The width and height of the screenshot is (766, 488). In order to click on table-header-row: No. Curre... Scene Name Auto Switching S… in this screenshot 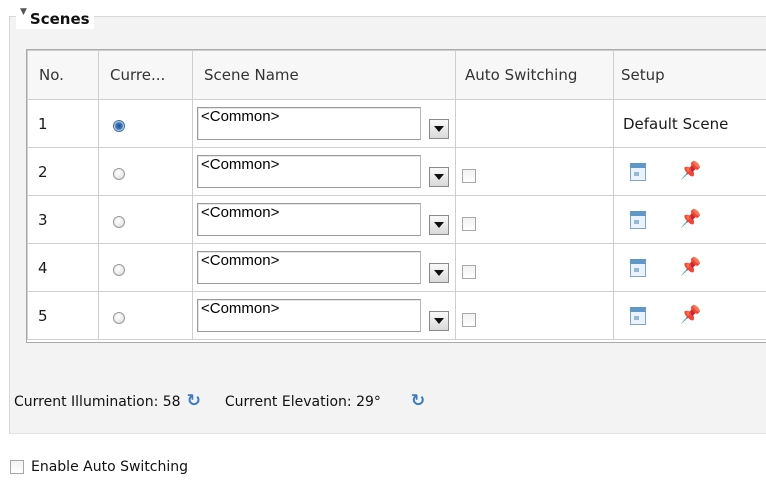, I will do `click(396, 75)`.